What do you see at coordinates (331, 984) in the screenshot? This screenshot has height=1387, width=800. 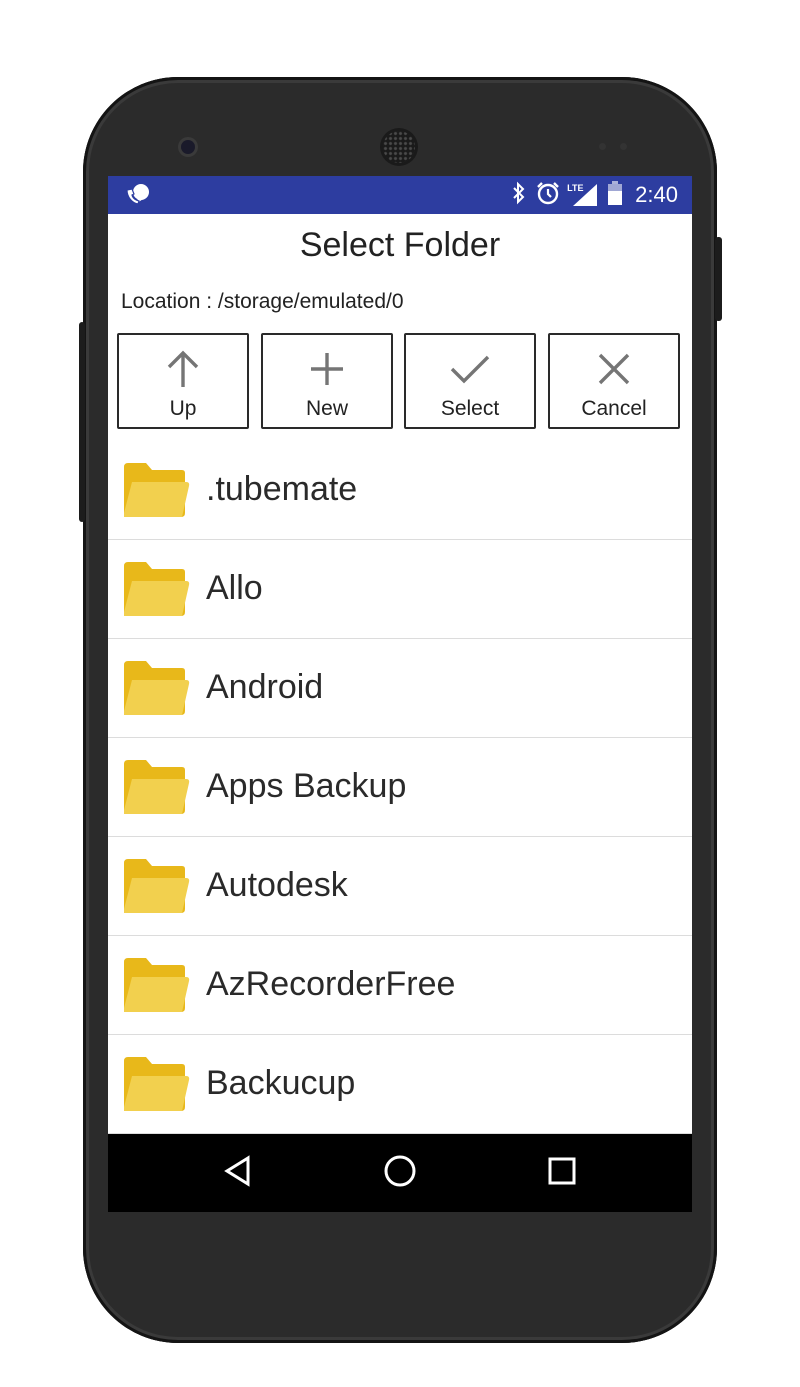 I see `folder-name: AzRecorderFree` at bounding box center [331, 984].